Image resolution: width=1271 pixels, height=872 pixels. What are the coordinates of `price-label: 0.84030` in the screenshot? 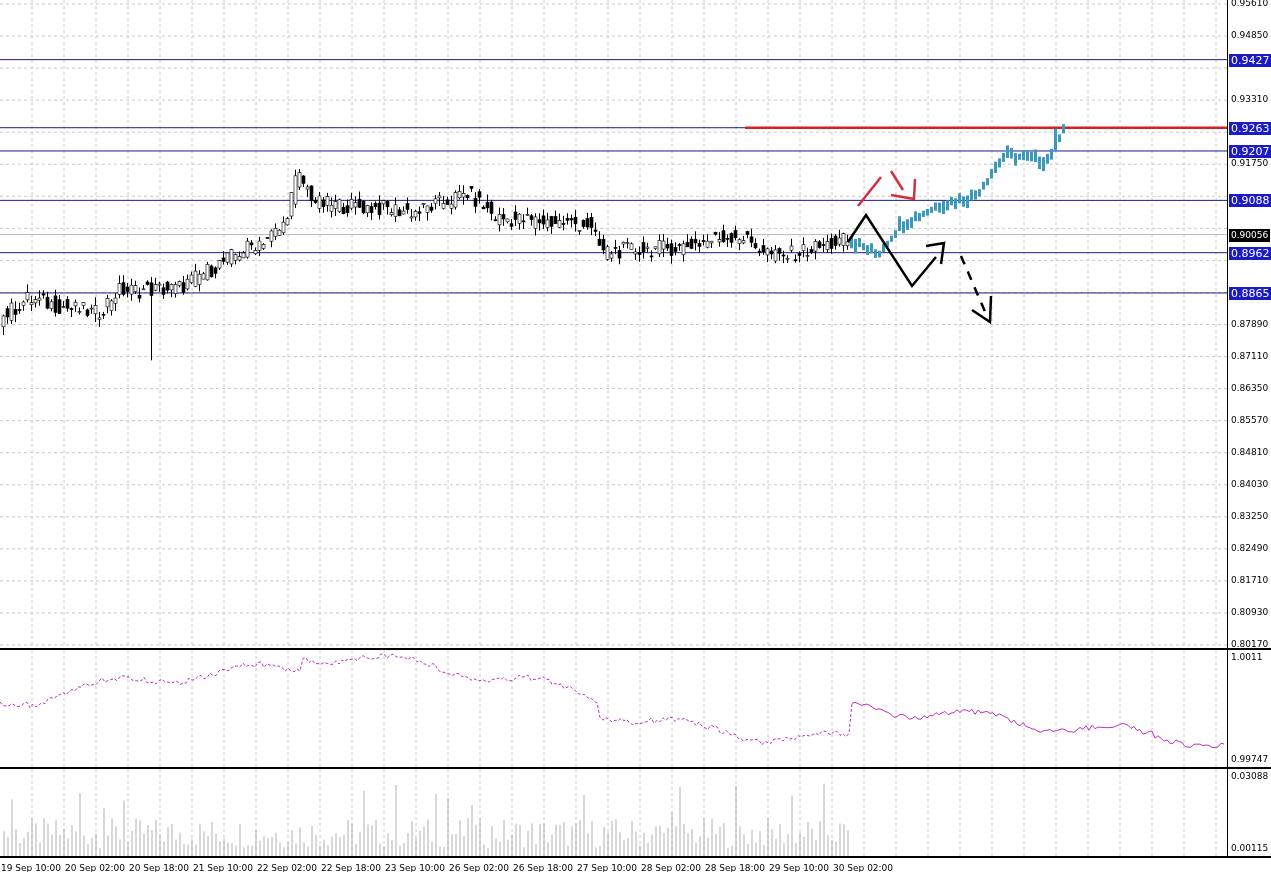 It's located at (1250, 484).